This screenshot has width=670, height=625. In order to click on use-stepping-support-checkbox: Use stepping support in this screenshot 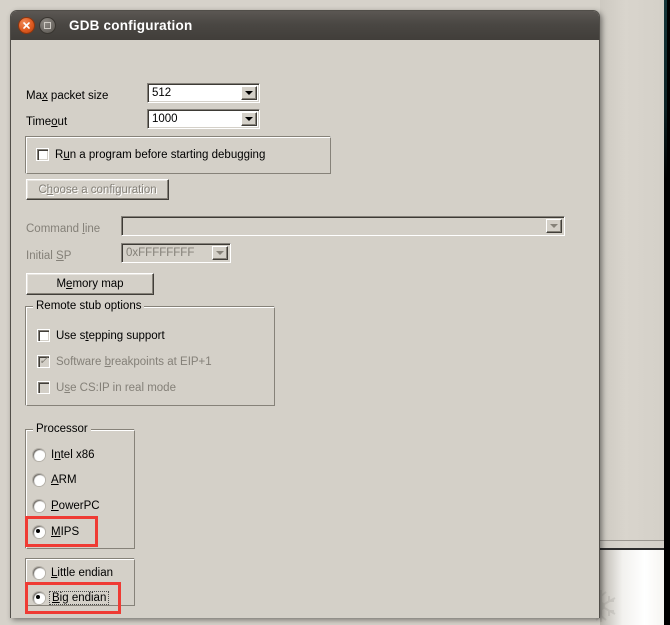, I will do `click(101, 335)`.